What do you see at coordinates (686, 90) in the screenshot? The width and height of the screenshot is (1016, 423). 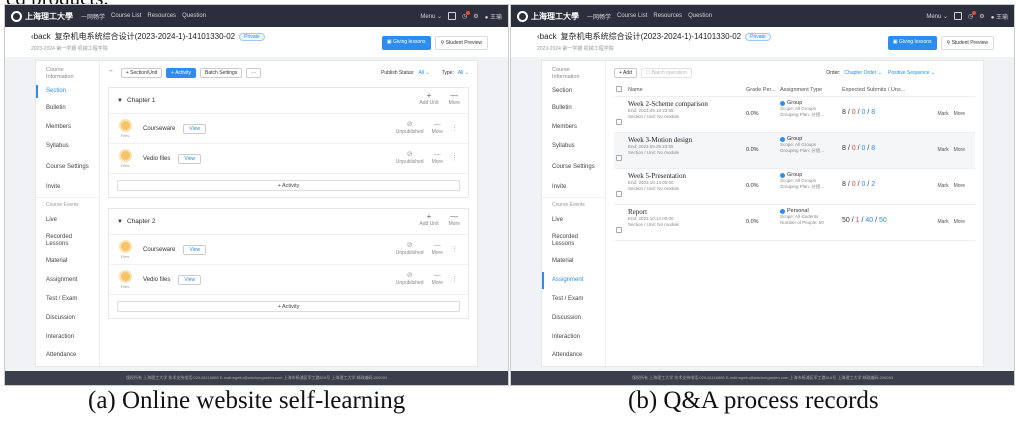 I see `col-name: Name` at bounding box center [686, 90].